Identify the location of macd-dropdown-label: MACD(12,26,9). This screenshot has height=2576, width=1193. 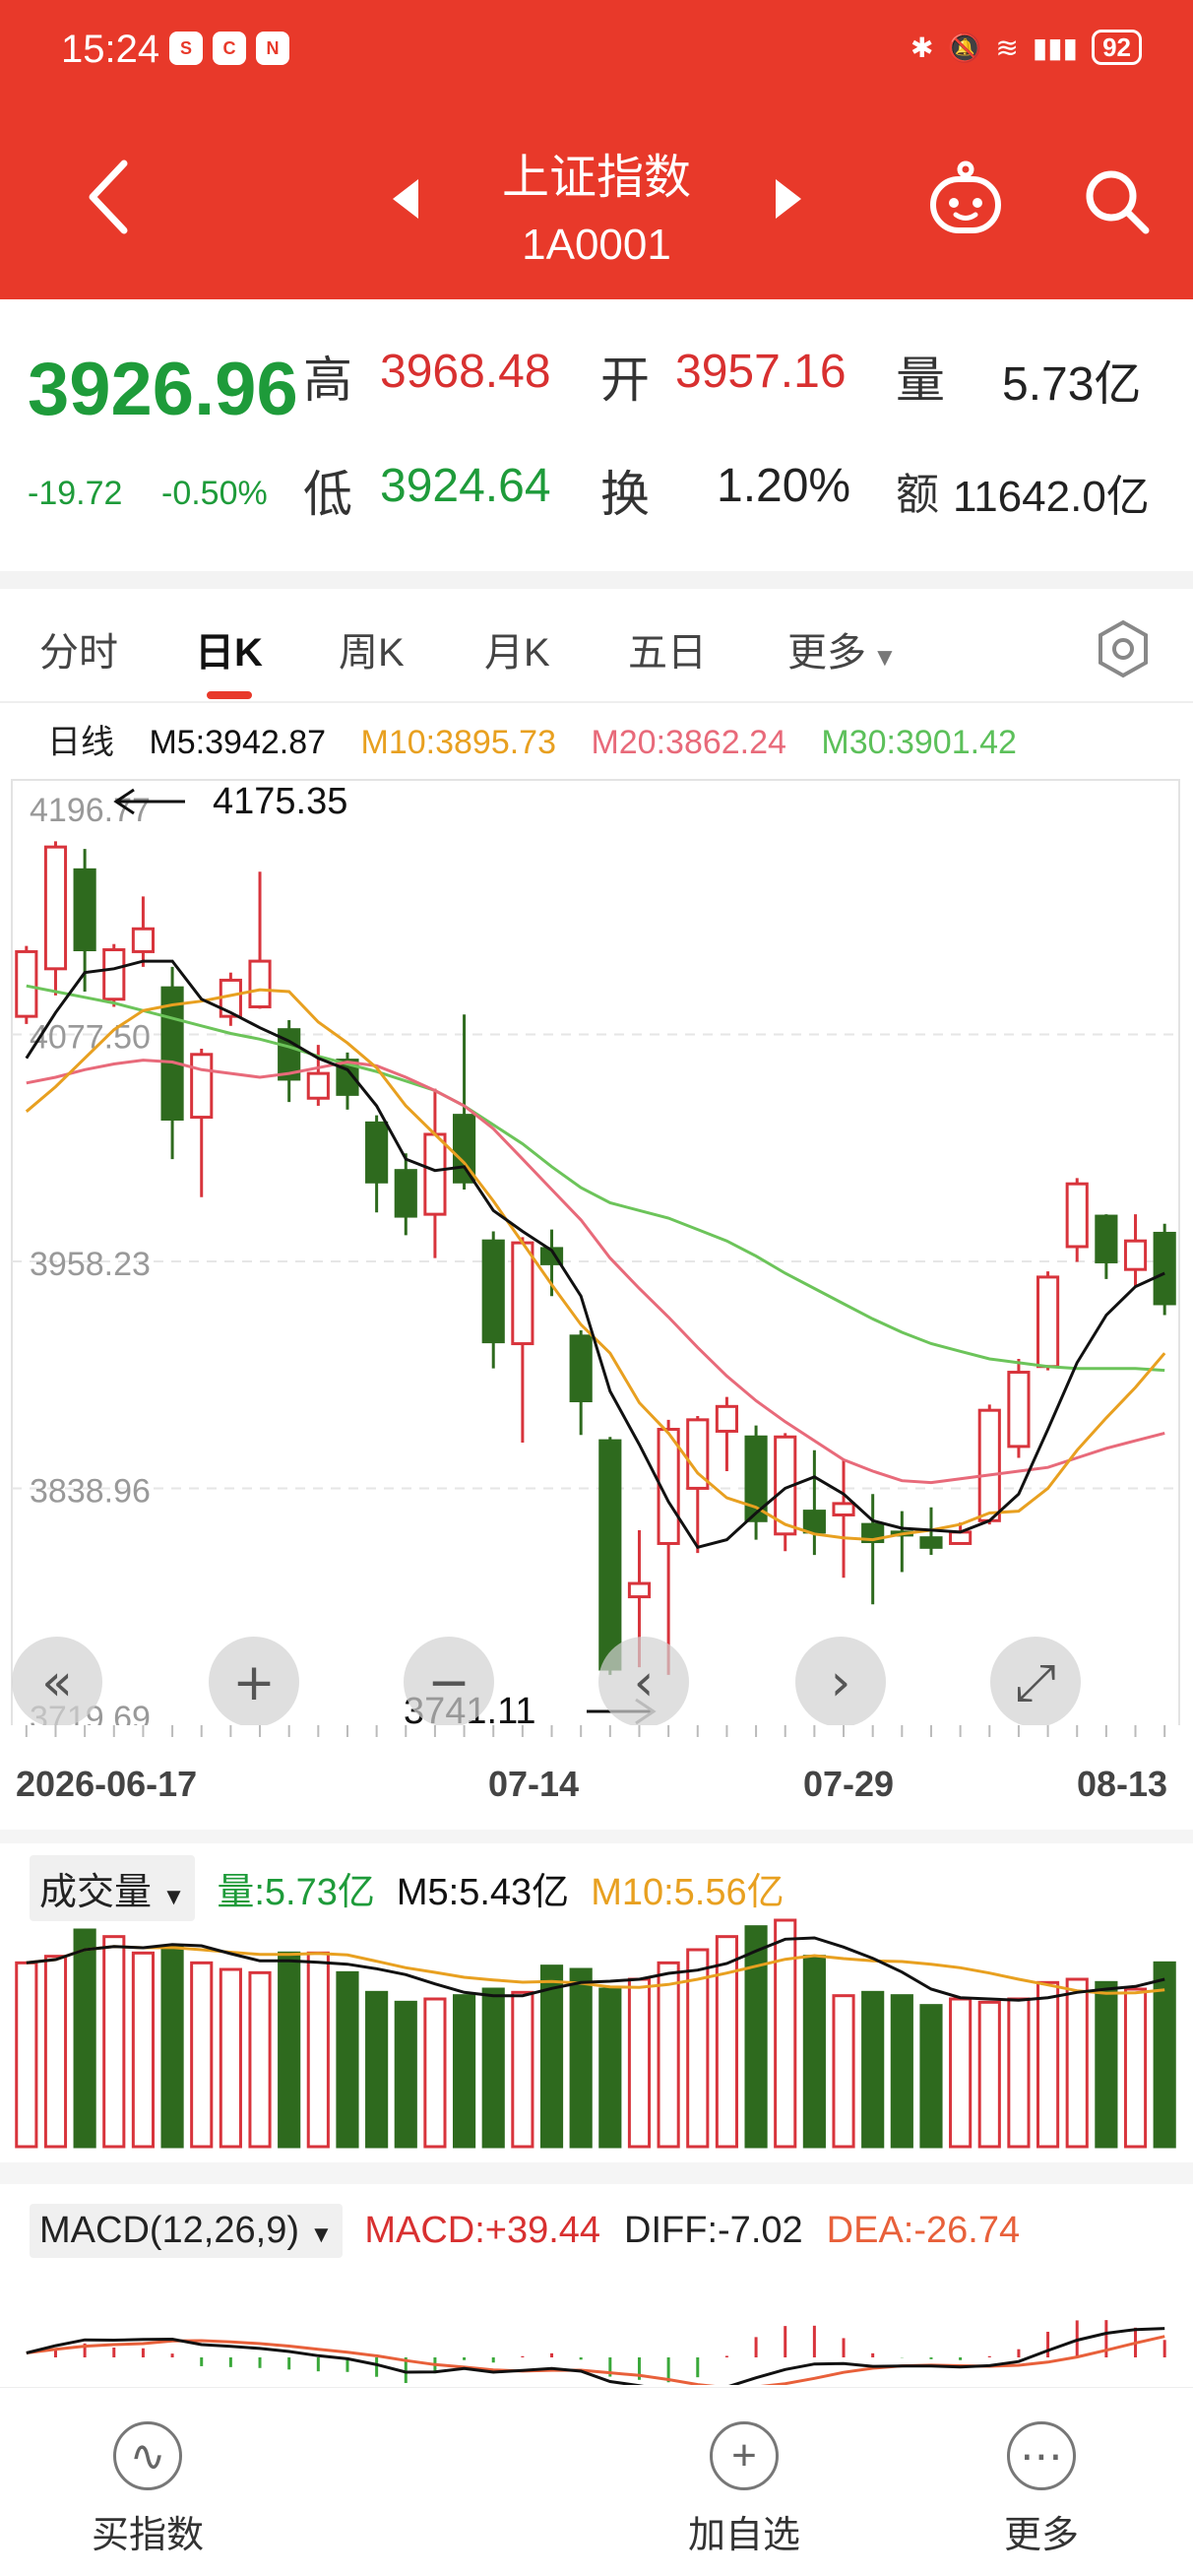
(169, 2230).